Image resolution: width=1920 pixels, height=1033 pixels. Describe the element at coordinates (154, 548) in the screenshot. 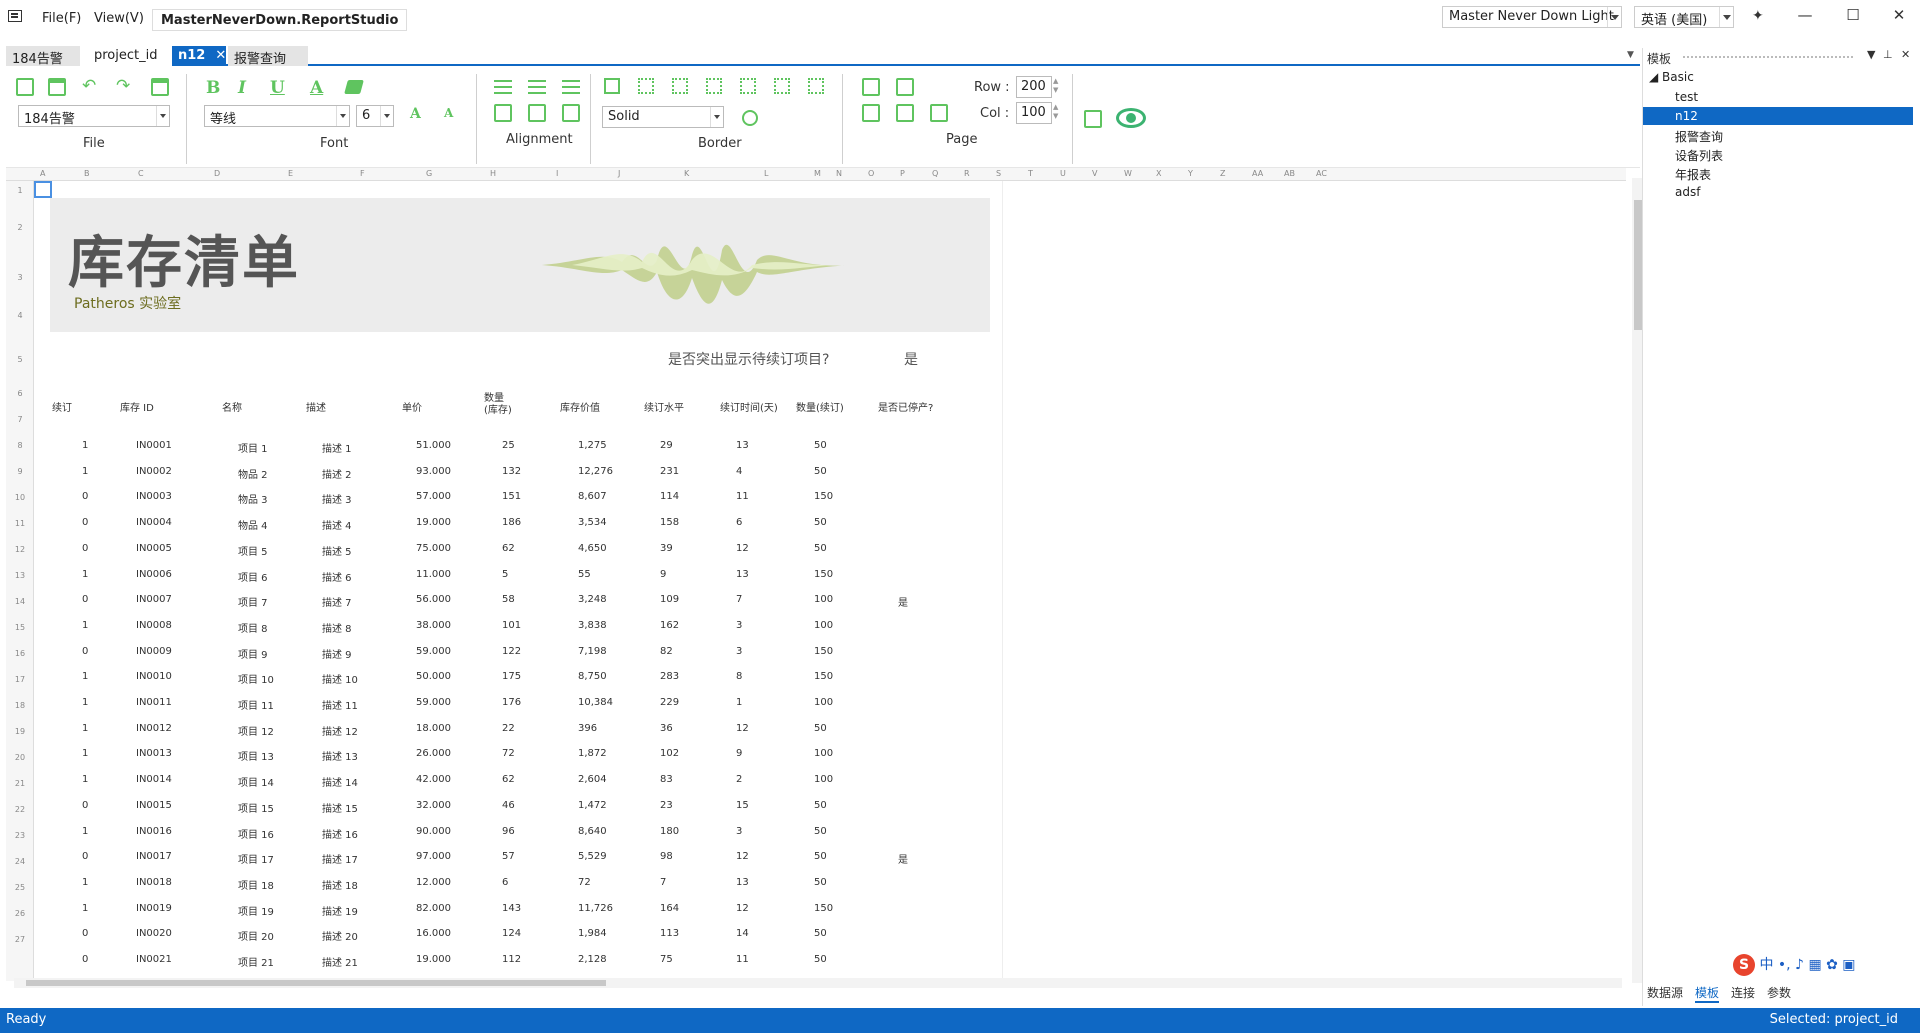

I see `table-cell: IN0005` at that location.